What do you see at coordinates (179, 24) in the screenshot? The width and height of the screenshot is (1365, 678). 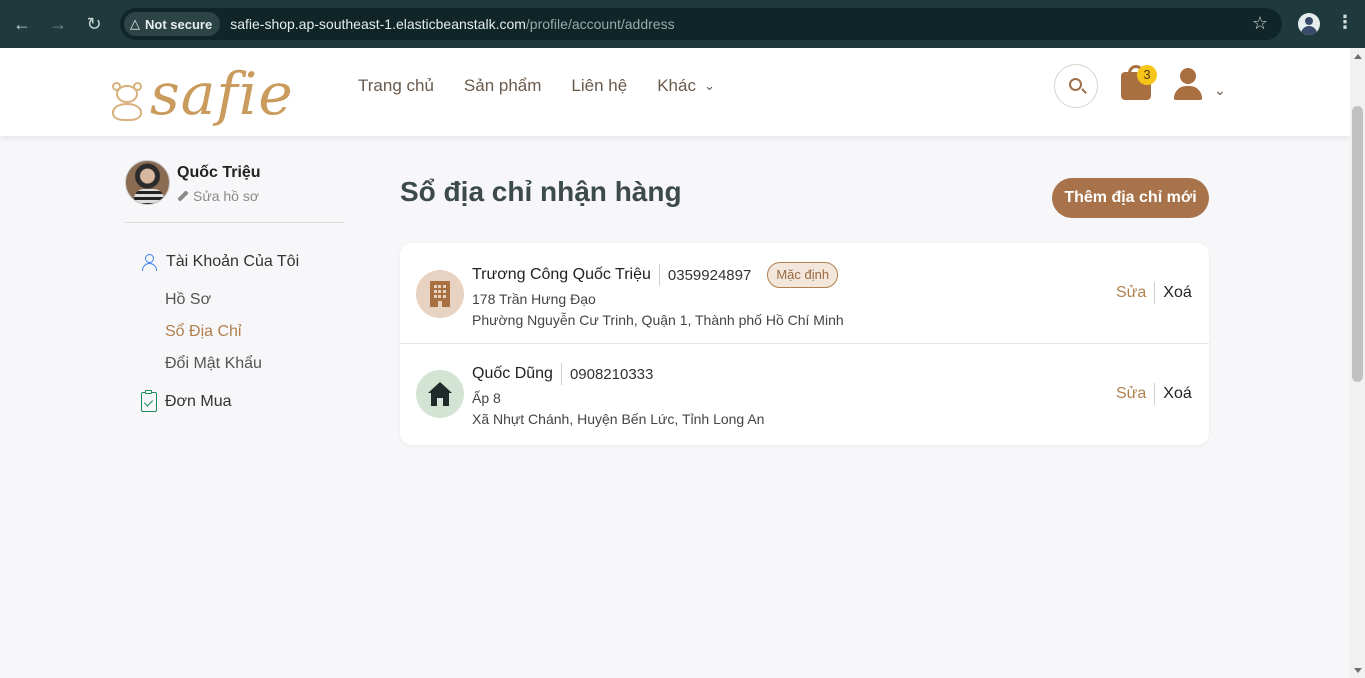 I see `security-label: Not secure` at bounding box center [179, 24].